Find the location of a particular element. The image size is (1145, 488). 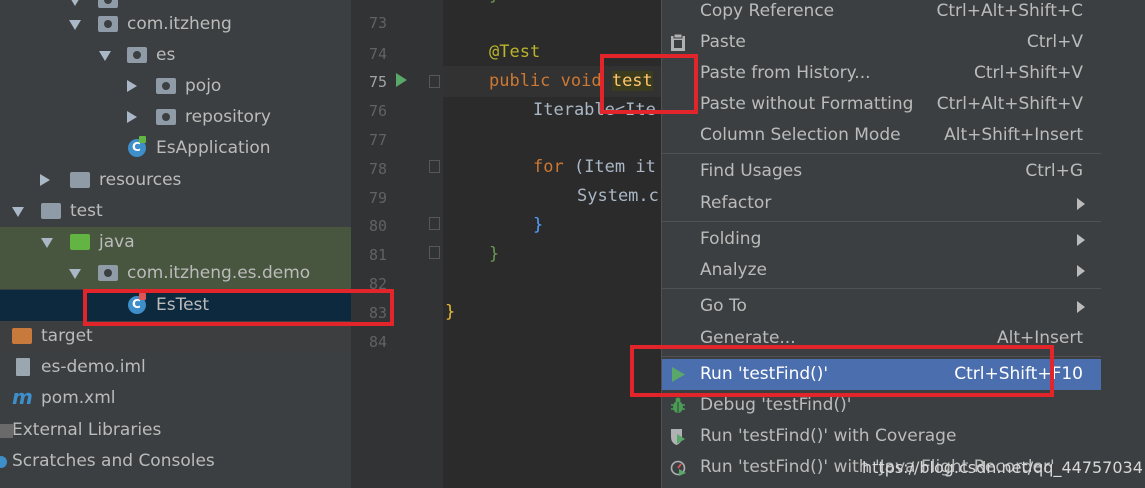

menu-item-column-selection-mode: Column Selection Mode Alt+Shift+Insert is located at coordinates (882, 135).